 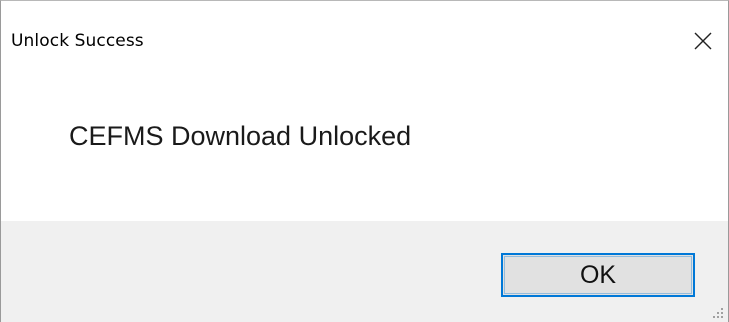 What do you see at coordinates (77, 41) in the screenshot?
I see `window-title: Unlock Success` at bounding box center [77, 41].